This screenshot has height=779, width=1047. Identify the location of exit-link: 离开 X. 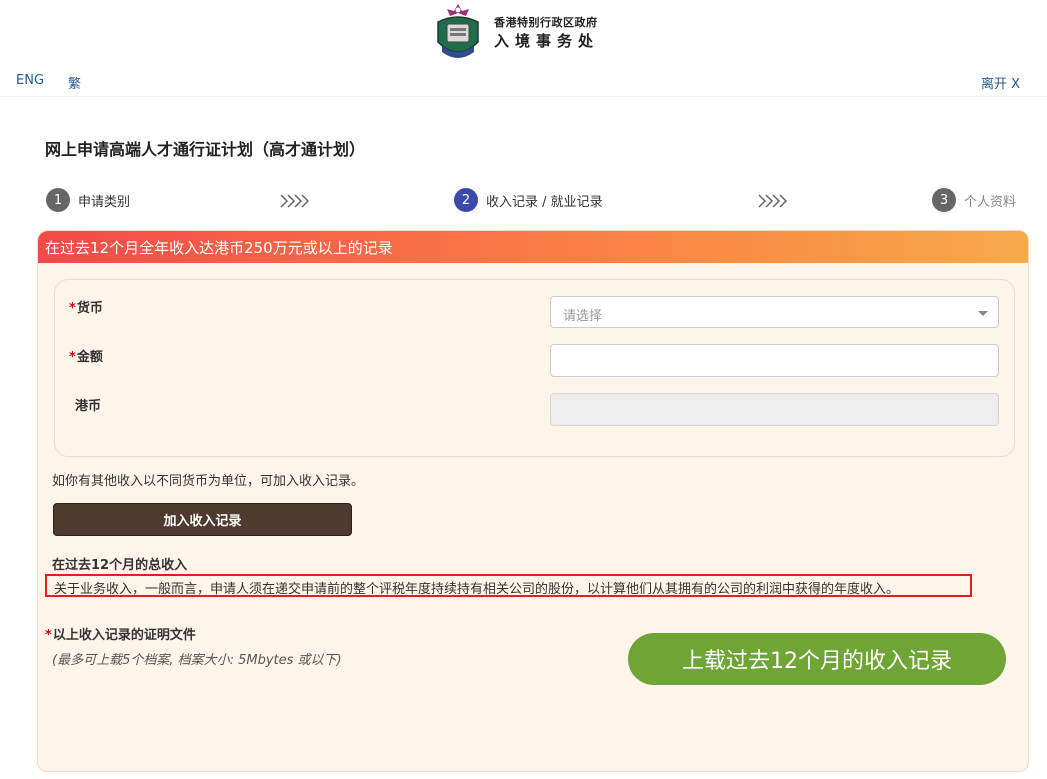
(1000, 82).